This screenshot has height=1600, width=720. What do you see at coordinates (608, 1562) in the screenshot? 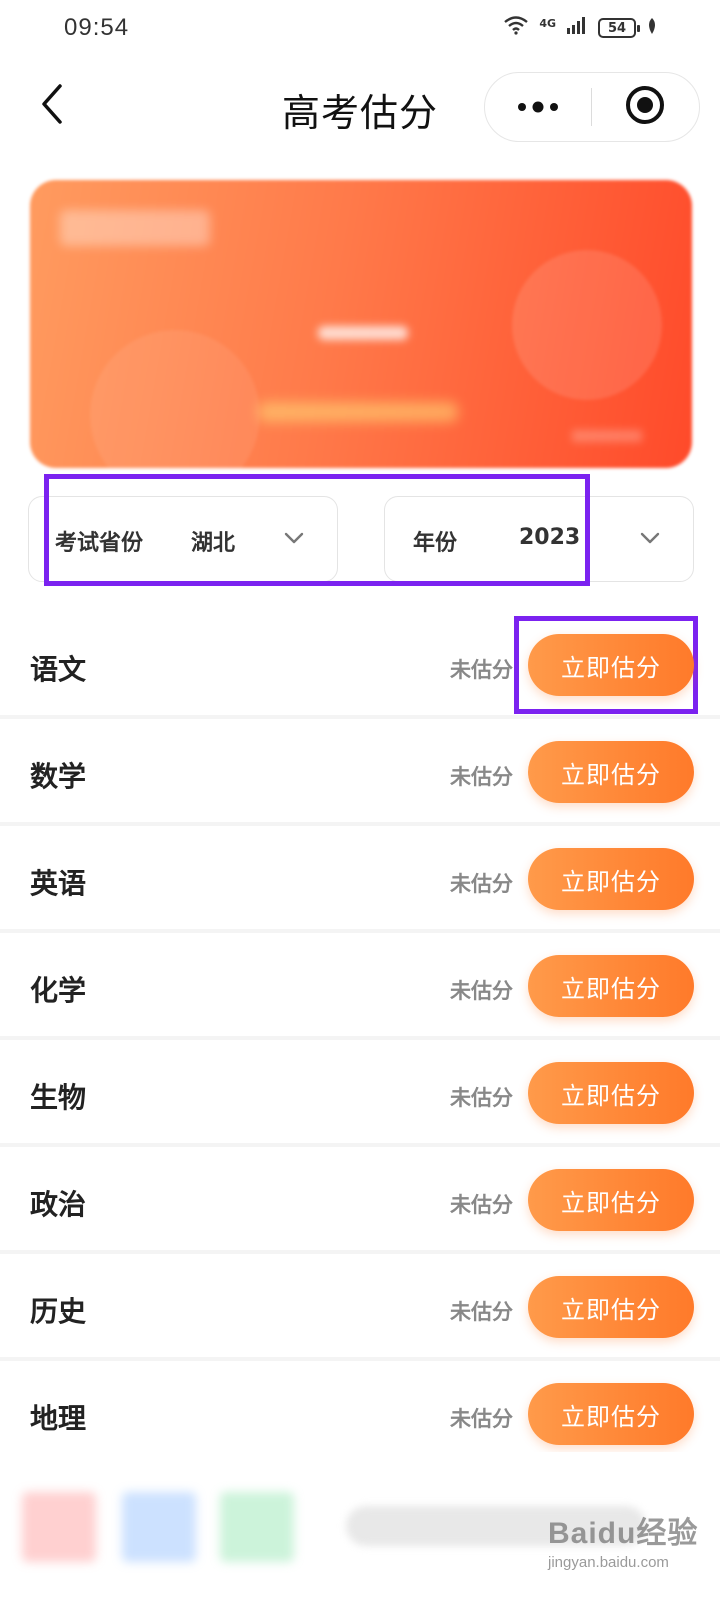
I see `watermark-sub: jingyan.baidu.com` at bounding box center [608, 1562].